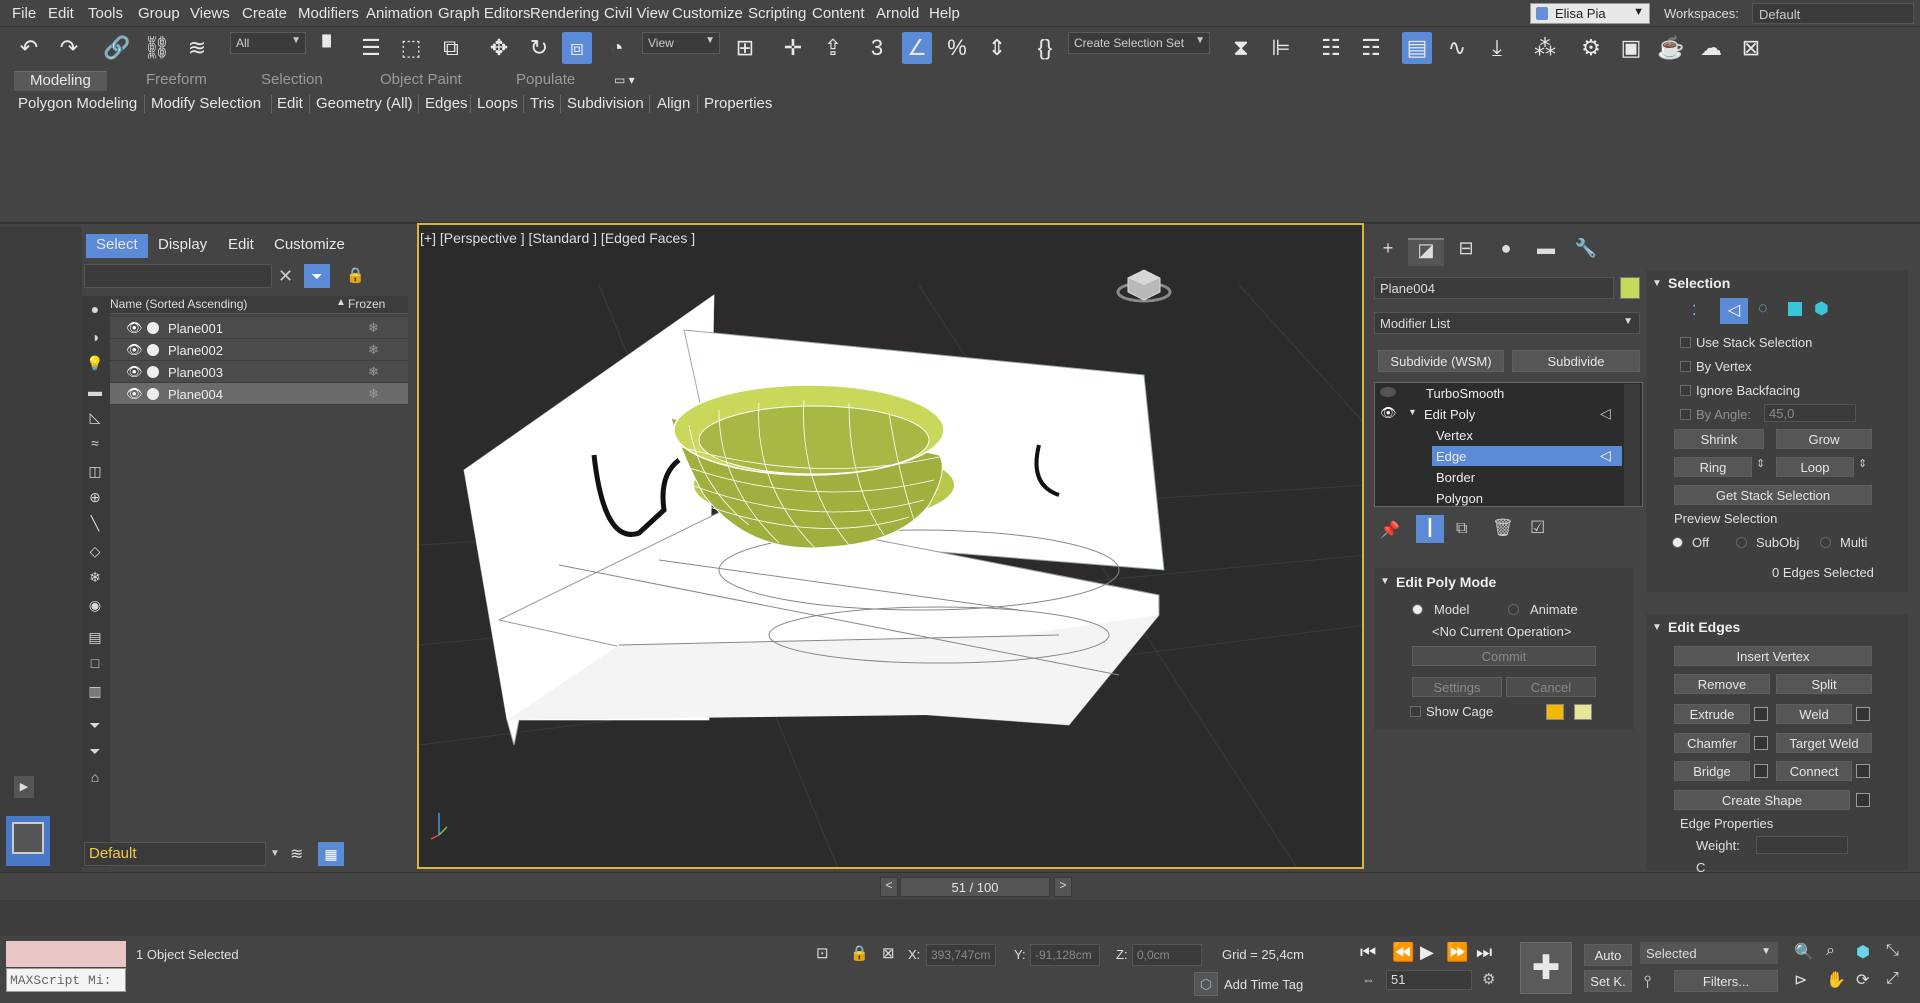 This screenshot has height=1003, width=1920. What do you see at coordinates (268, 43) in the screenshot?
I see `selection-filter-dropdown: All ▼` at bounding box center [268, 43].